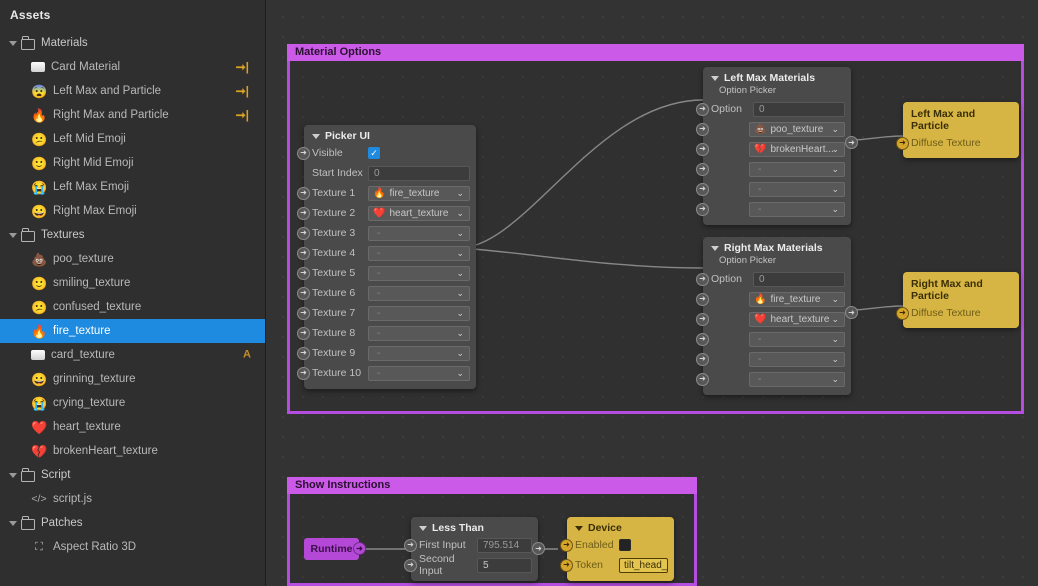  Describe the element at coordinates (799, 279) in the screenshot. I see `right-max-option-field: 0` at that location.